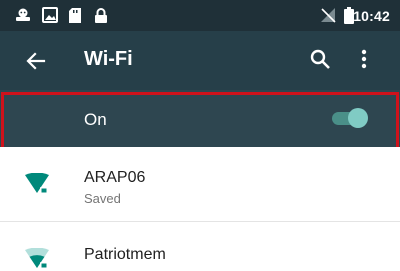  What do you see at coordinates (102, 198) in the screenshot?
I see `network-status: Saved` at bounding box center [102, 198].